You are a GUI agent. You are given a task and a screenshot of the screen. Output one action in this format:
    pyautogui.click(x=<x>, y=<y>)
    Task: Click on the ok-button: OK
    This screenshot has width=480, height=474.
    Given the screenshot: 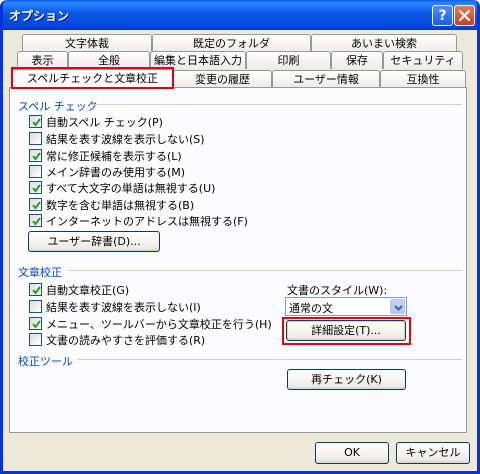 What is the action you would take?
    pyautogui.click(x=352, y=453)
    